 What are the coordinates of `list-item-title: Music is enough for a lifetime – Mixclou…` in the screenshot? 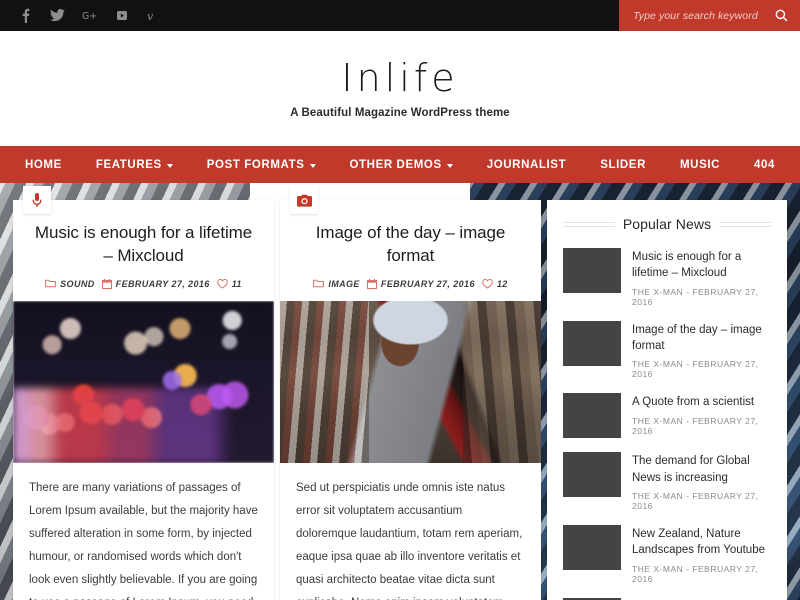 It's located at (701, 265).